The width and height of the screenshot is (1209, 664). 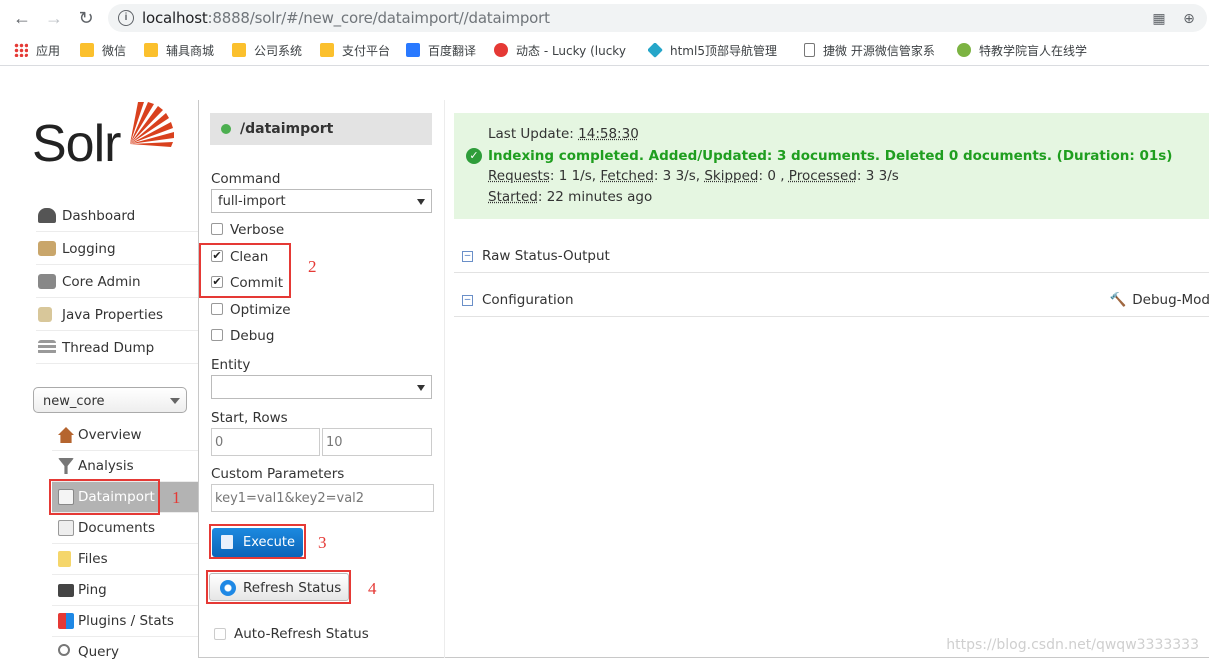 I want to click on core-nav-documents: Documents, so click(x=125, y=528).